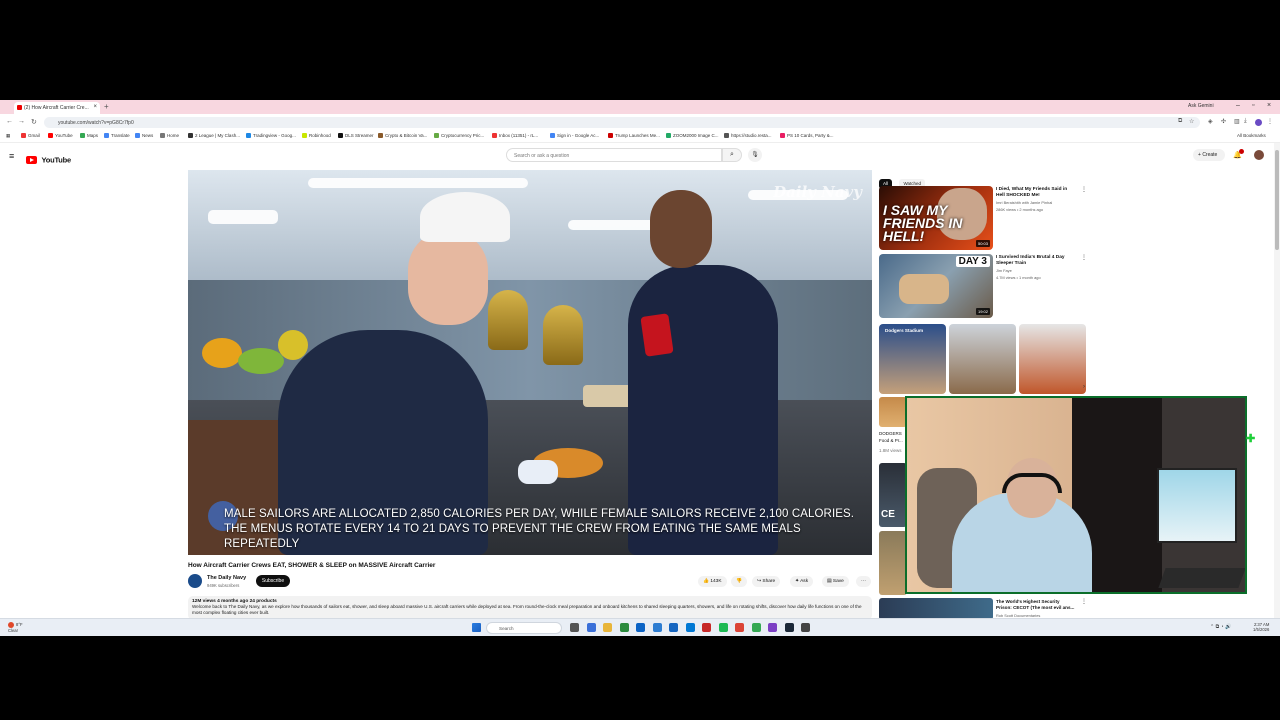 The image size is (1280, 720). Describe the element at coordinates (936, 286) in the screenshot. I see `video-thumbnail: DAY 3 19:02` at that location.